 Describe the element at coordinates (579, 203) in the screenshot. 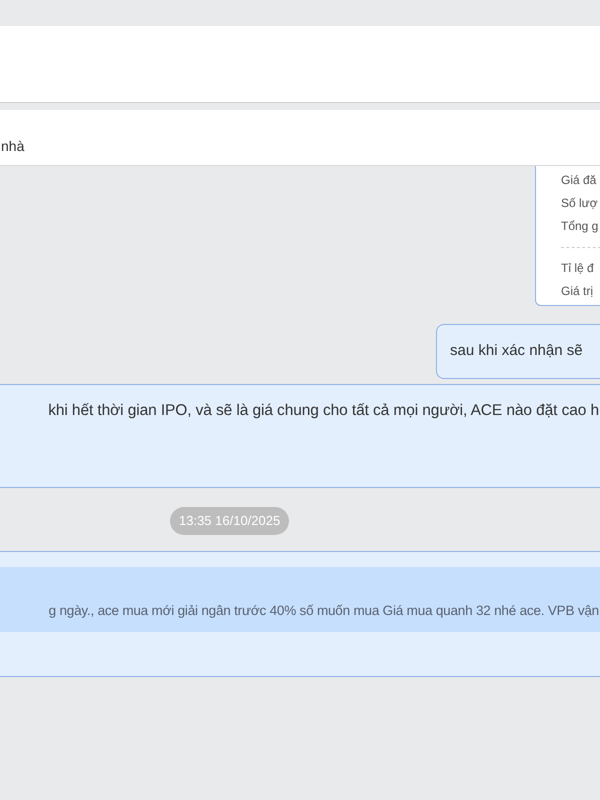

I see `order-detail-label: Số lượ` at that location.